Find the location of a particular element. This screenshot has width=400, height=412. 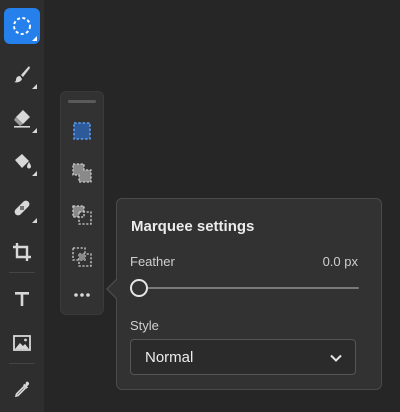

subtract-selection-icon is located at coordinates (82, 215).